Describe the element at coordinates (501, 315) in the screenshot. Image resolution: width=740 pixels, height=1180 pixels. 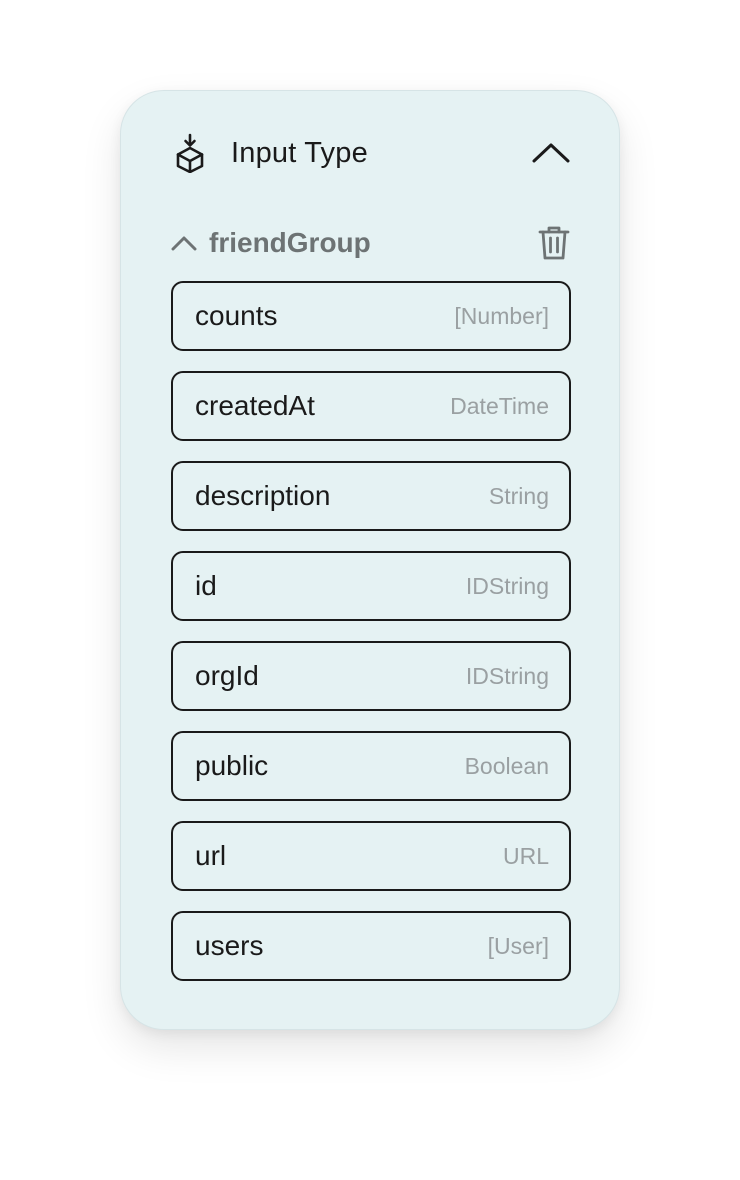
I see `field-type: [Number]` at that location.